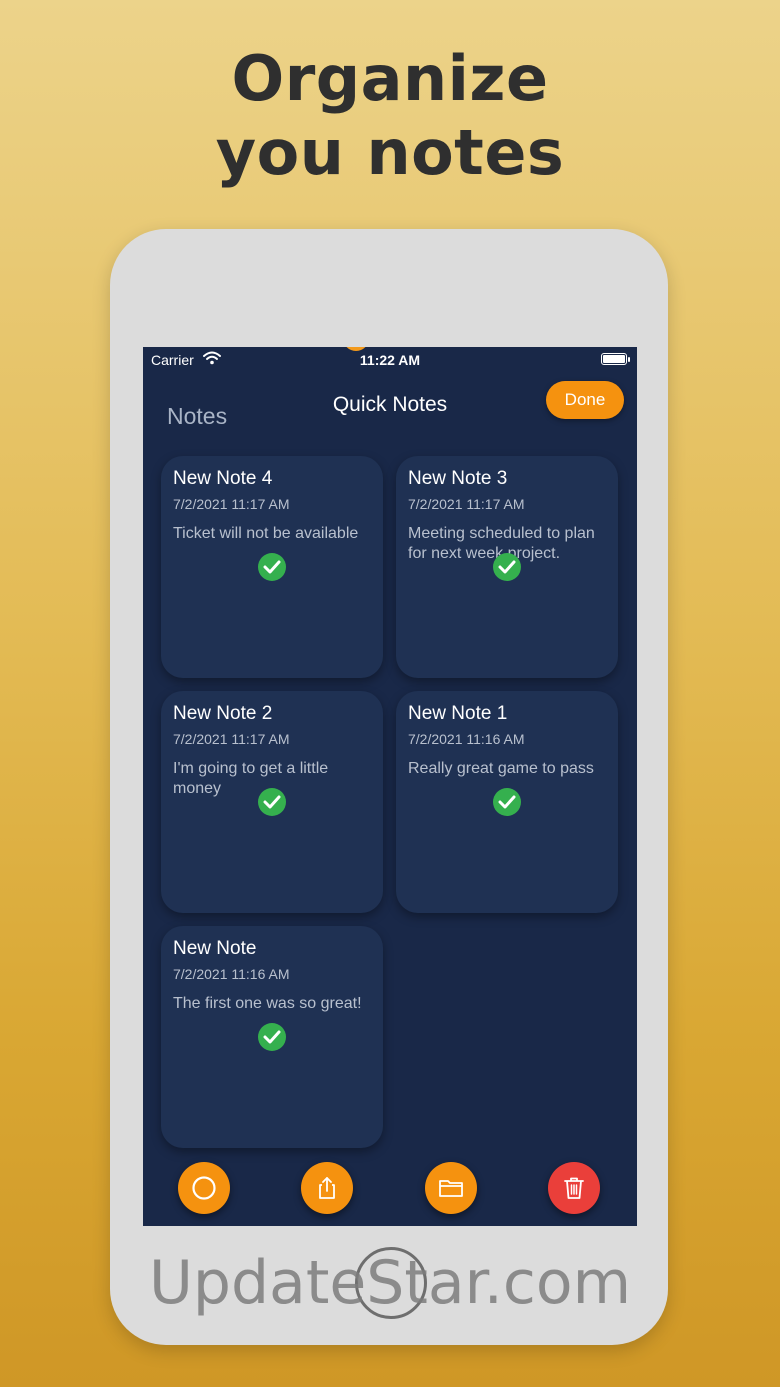  I want to click on watermark: UpdateStar.com, so click(390, 1283).